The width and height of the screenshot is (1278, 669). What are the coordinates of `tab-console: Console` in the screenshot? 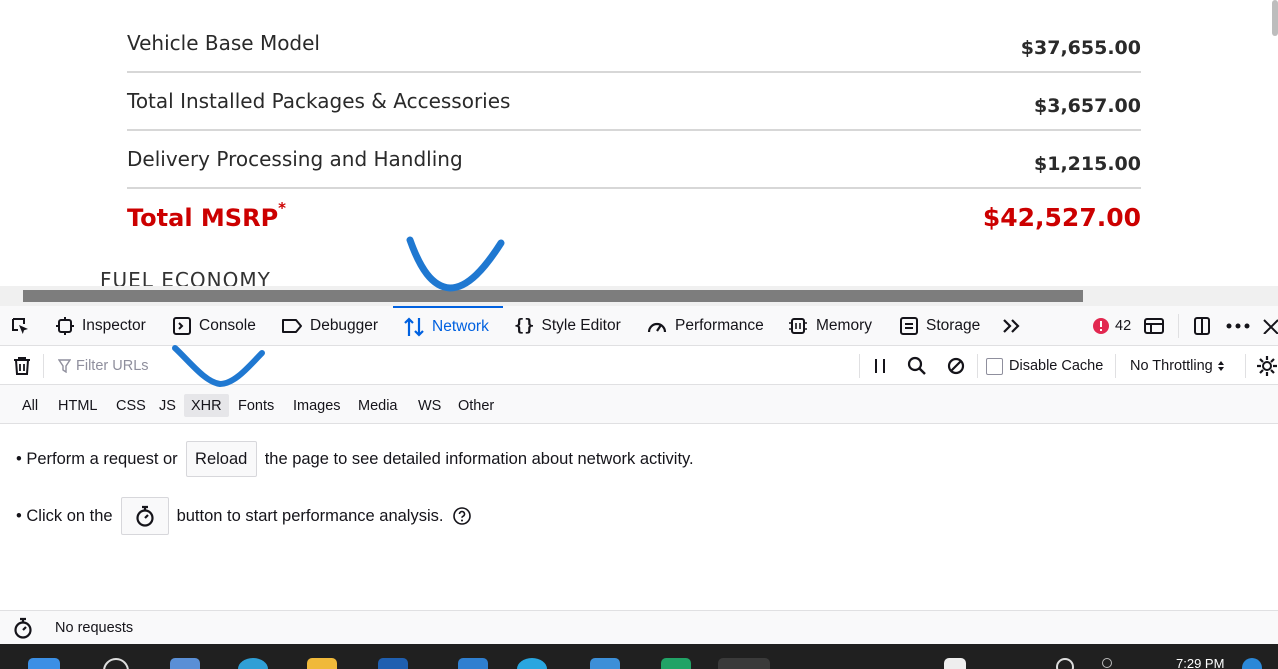 It's located at (214, 326).